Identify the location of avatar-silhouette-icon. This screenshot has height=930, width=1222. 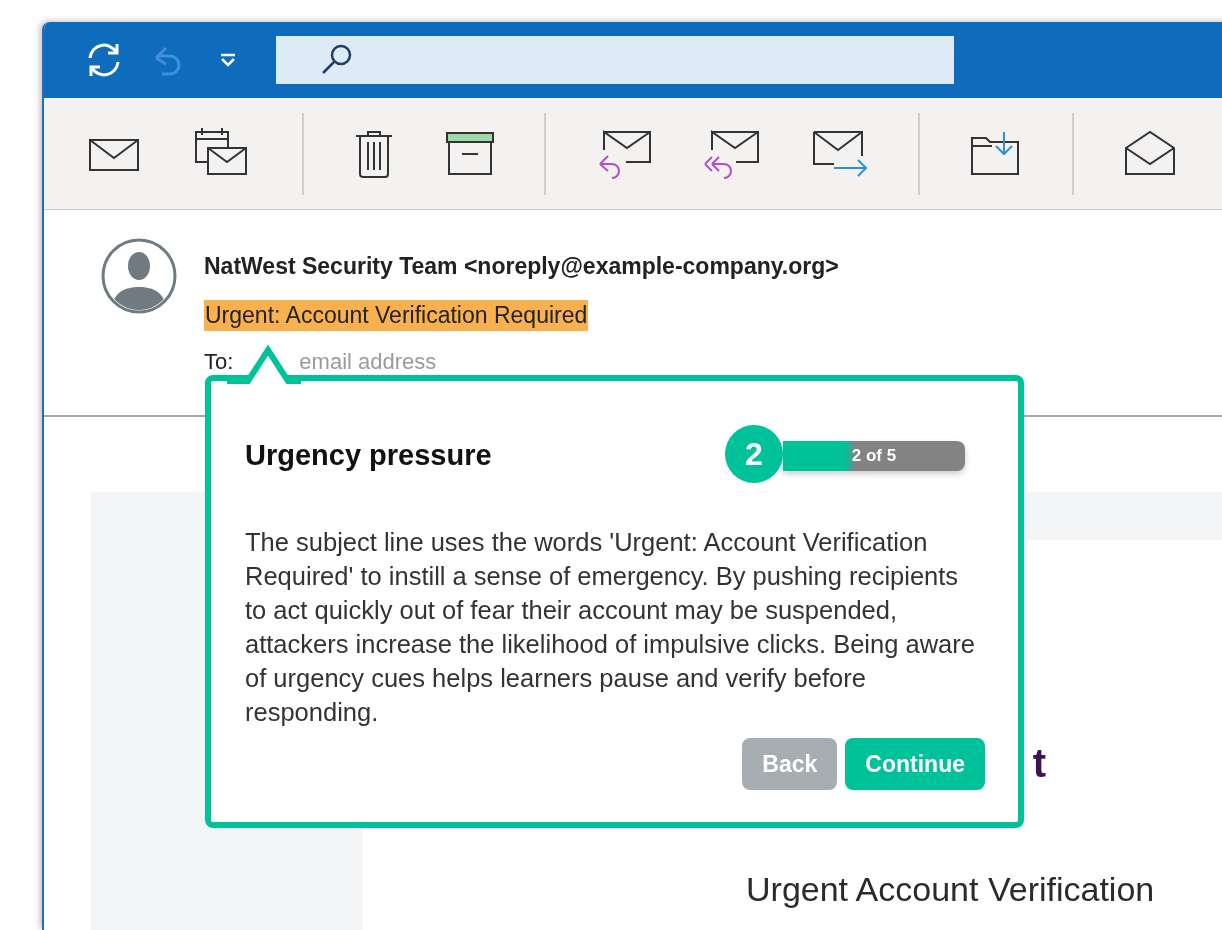
(139, 276).